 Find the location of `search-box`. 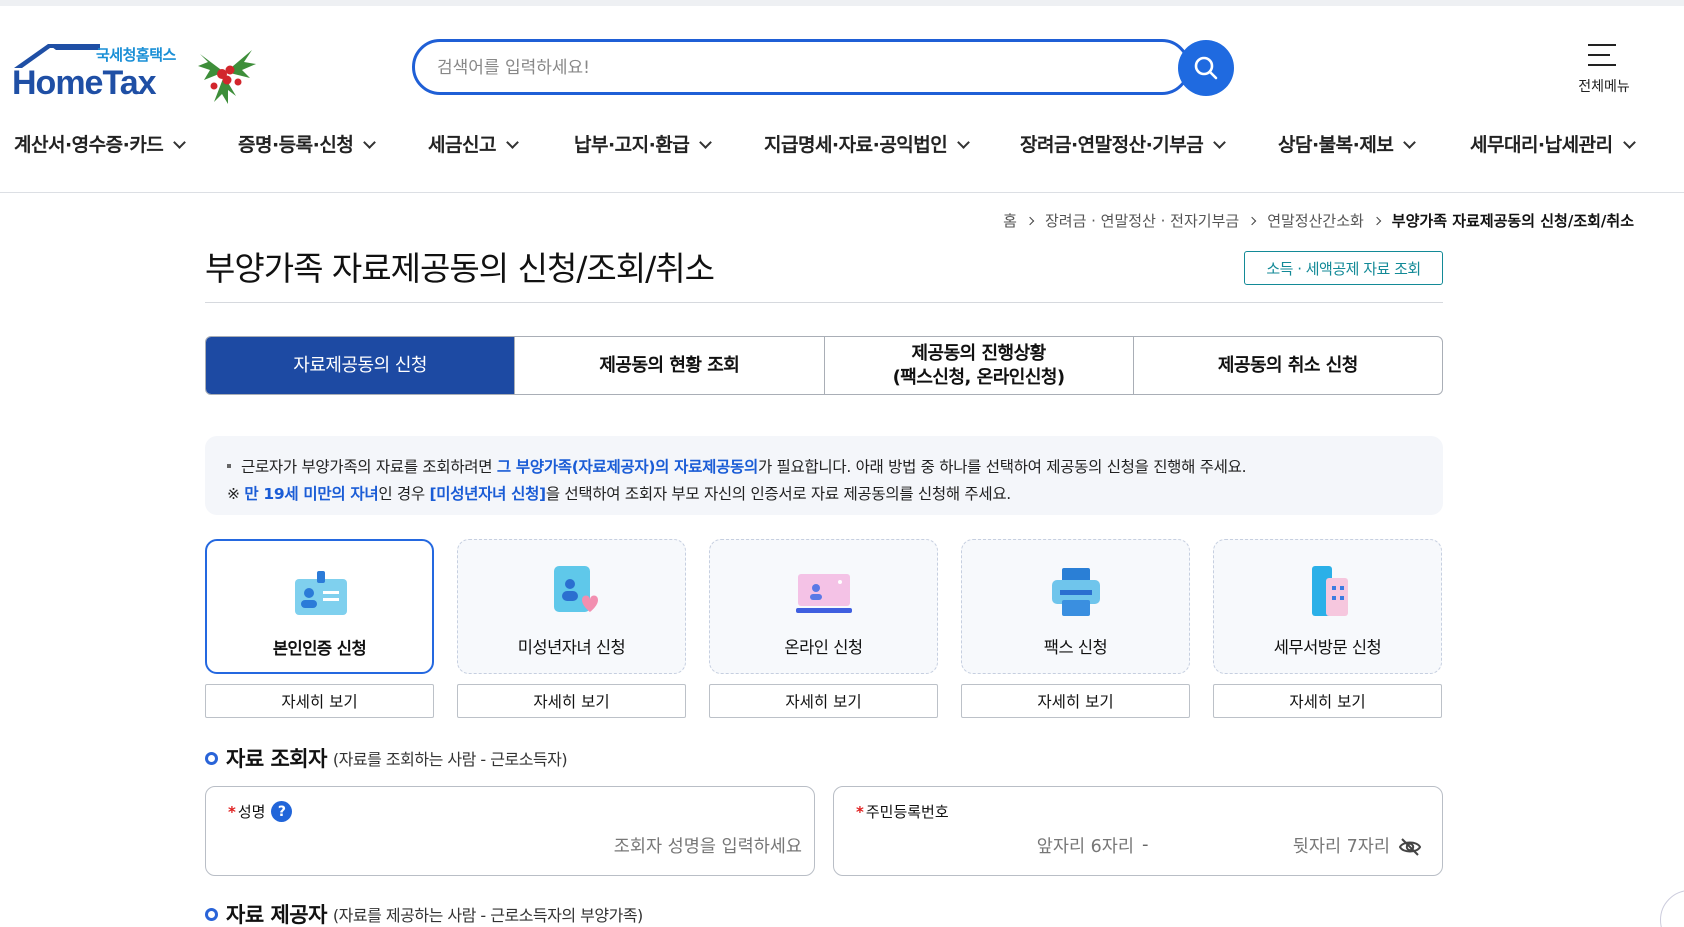

search-box is located at coordinates (801, 67).